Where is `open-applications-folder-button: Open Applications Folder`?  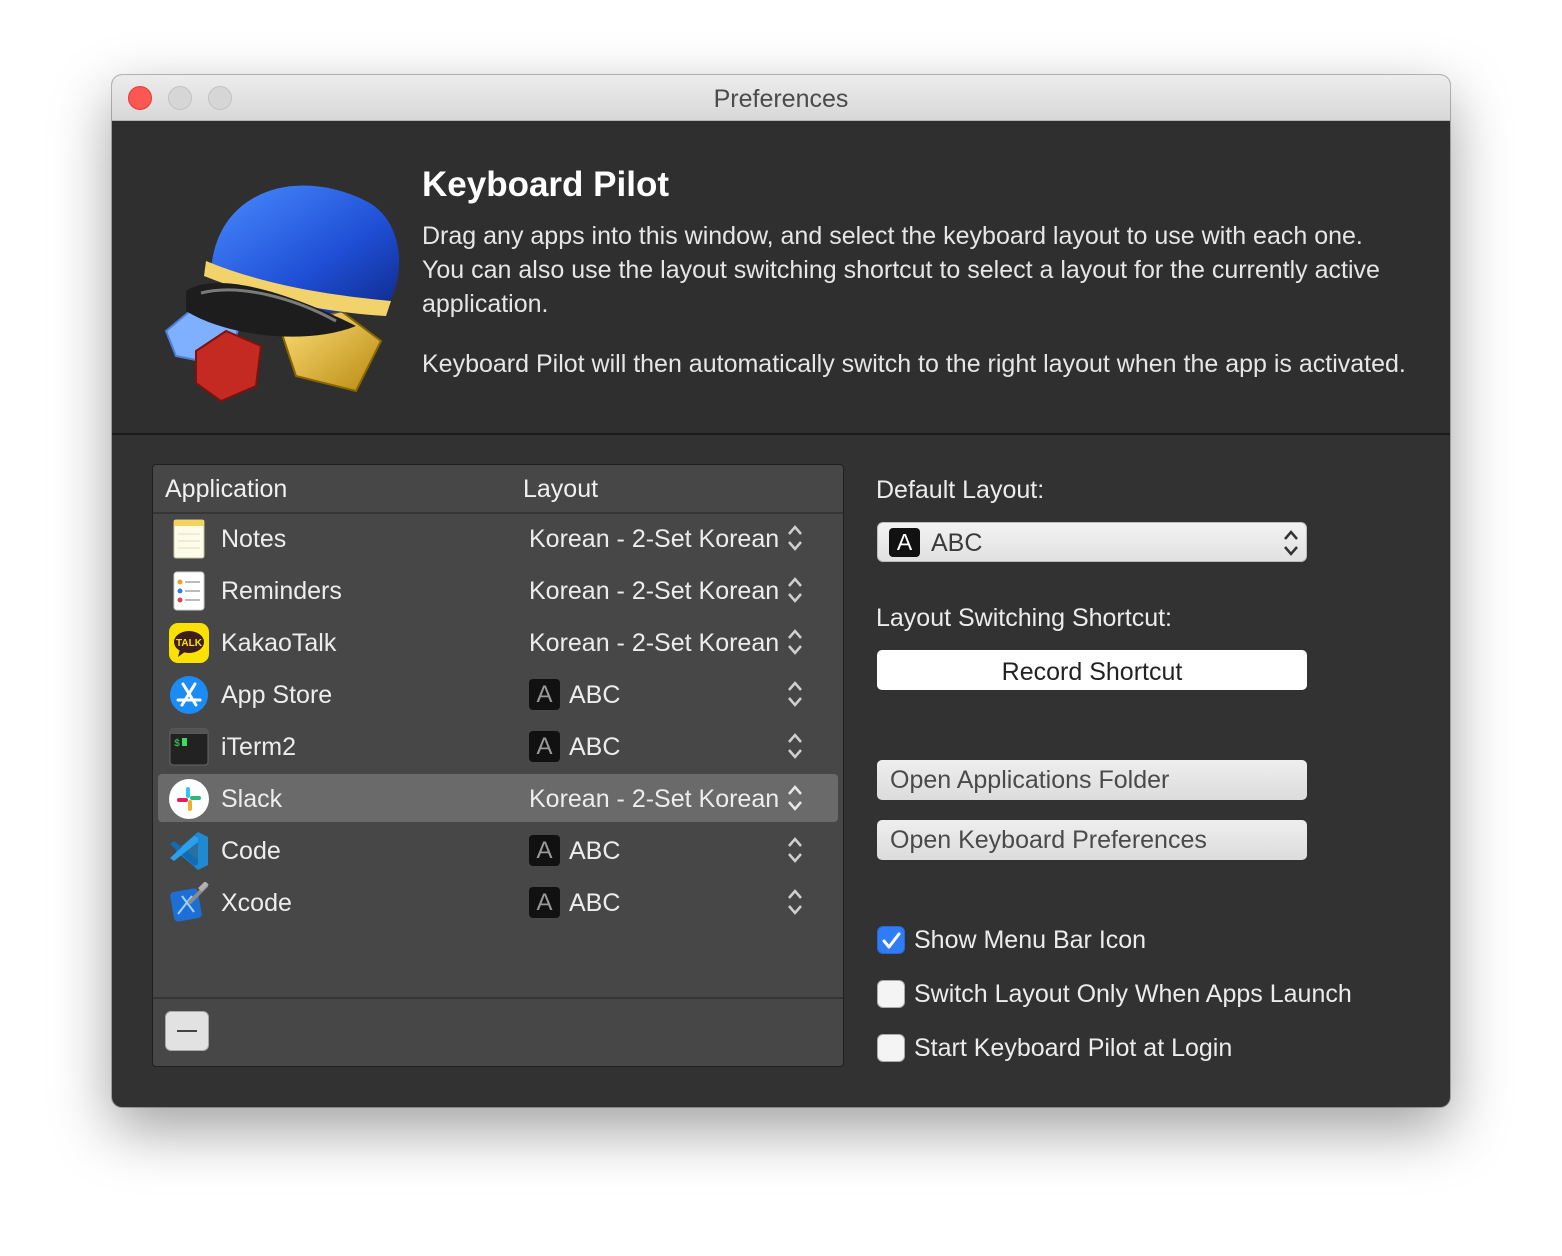
open-applications-folder-button: Open Applications Folder is located at coordinates (1092, 780).